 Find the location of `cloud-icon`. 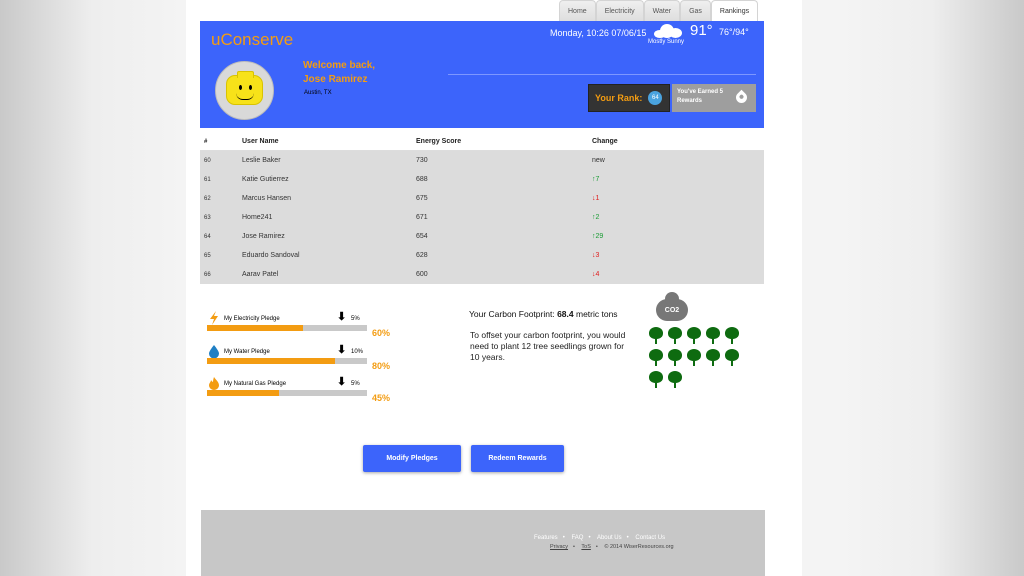

cloud-icon is located at coordinates (669, 31).